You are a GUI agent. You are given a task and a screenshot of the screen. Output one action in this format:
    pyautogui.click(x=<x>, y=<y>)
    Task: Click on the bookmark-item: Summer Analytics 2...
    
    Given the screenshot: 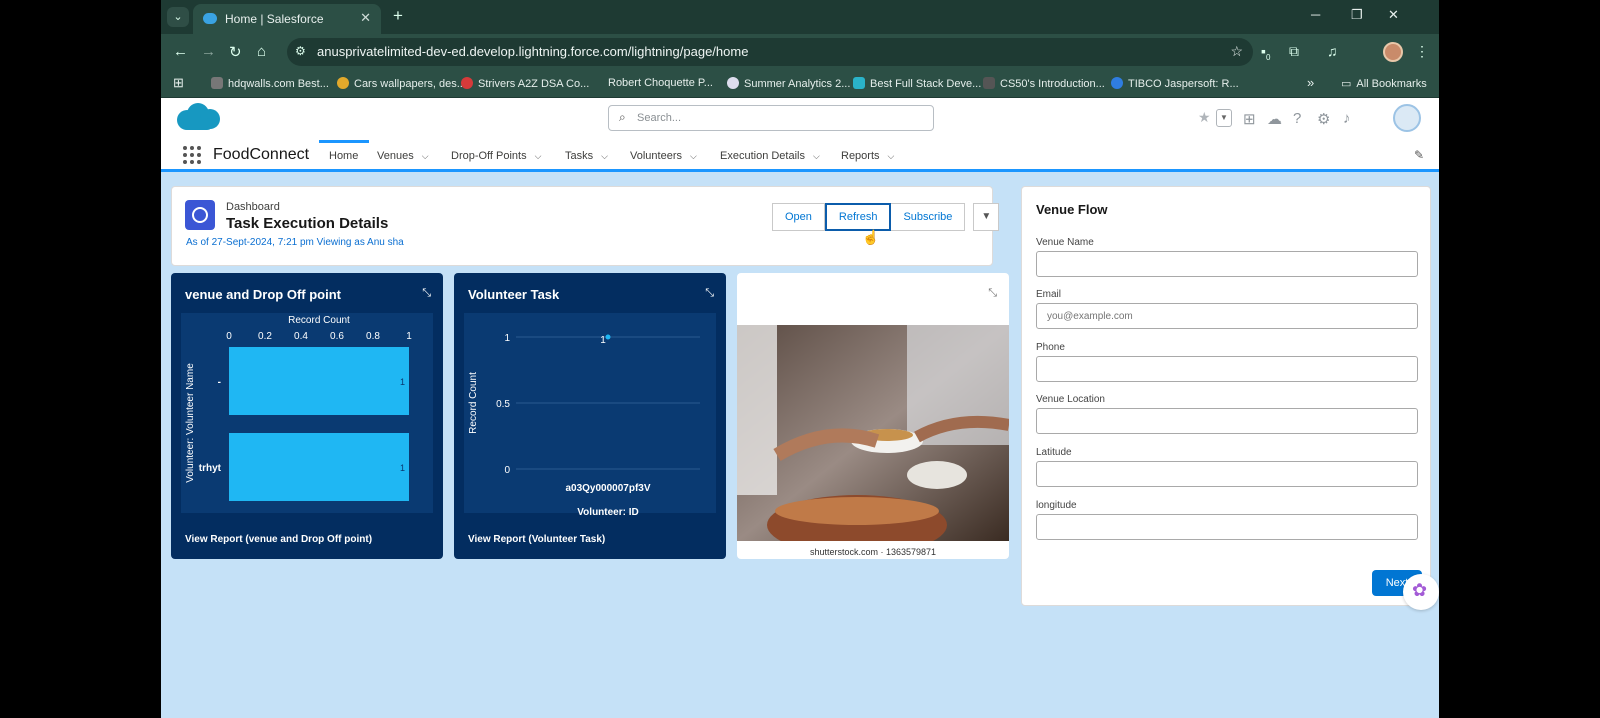 What is the action you would take?
    pyautogui.click(x=788, y=83)
    